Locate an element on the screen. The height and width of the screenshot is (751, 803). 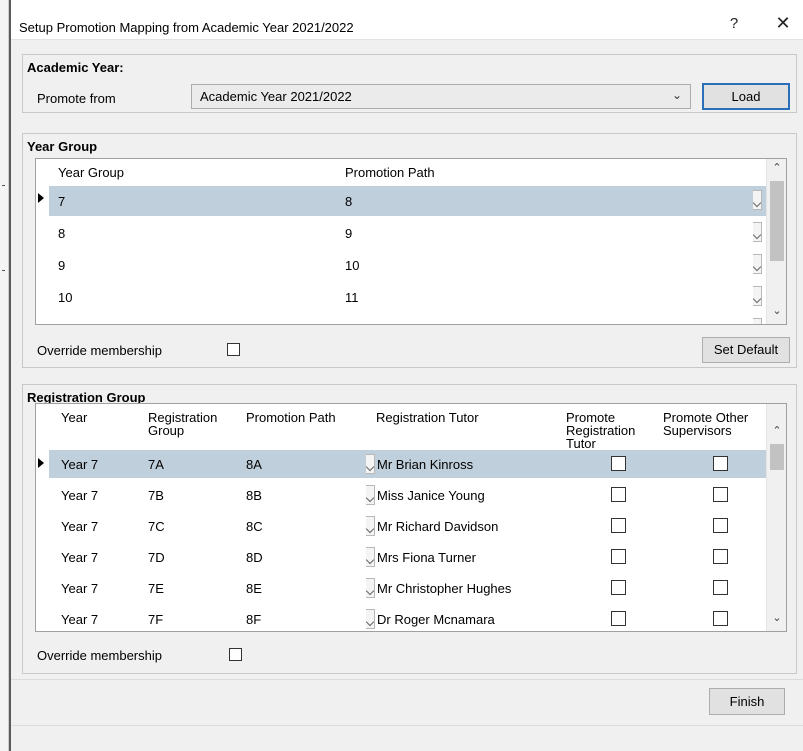
registration-group-scrollbar: ⌃ ⌄ is located at coordinates (776, 517).